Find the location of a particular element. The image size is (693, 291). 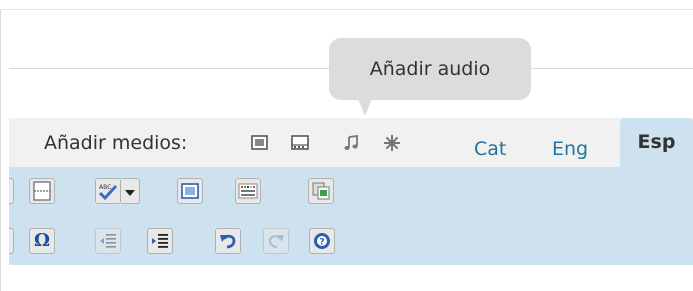

help-button: ? is located at coordinates (322, 241).